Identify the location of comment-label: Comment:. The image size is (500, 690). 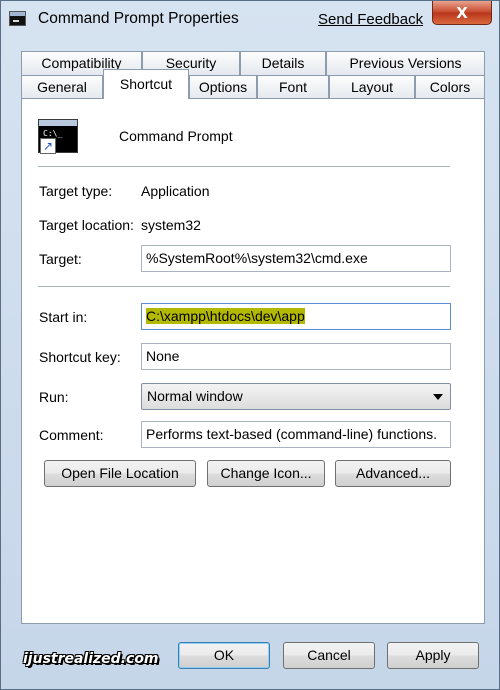
(71, 435).